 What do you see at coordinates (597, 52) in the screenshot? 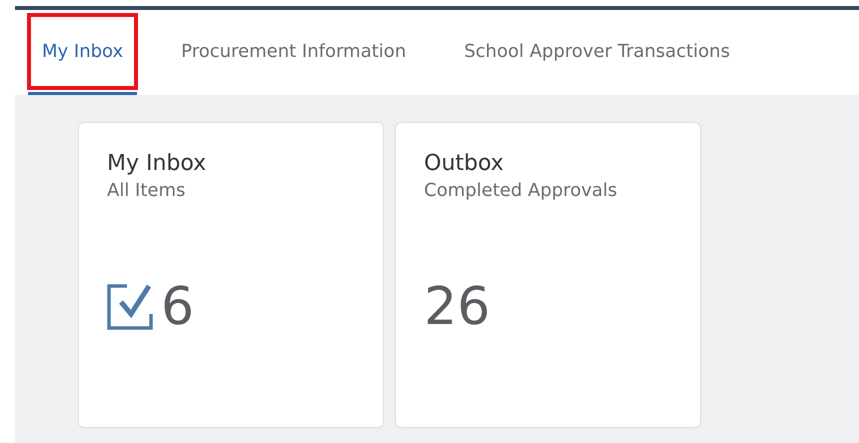
I see `tab: School Approver Transactions` at bounding box center [597, 52].